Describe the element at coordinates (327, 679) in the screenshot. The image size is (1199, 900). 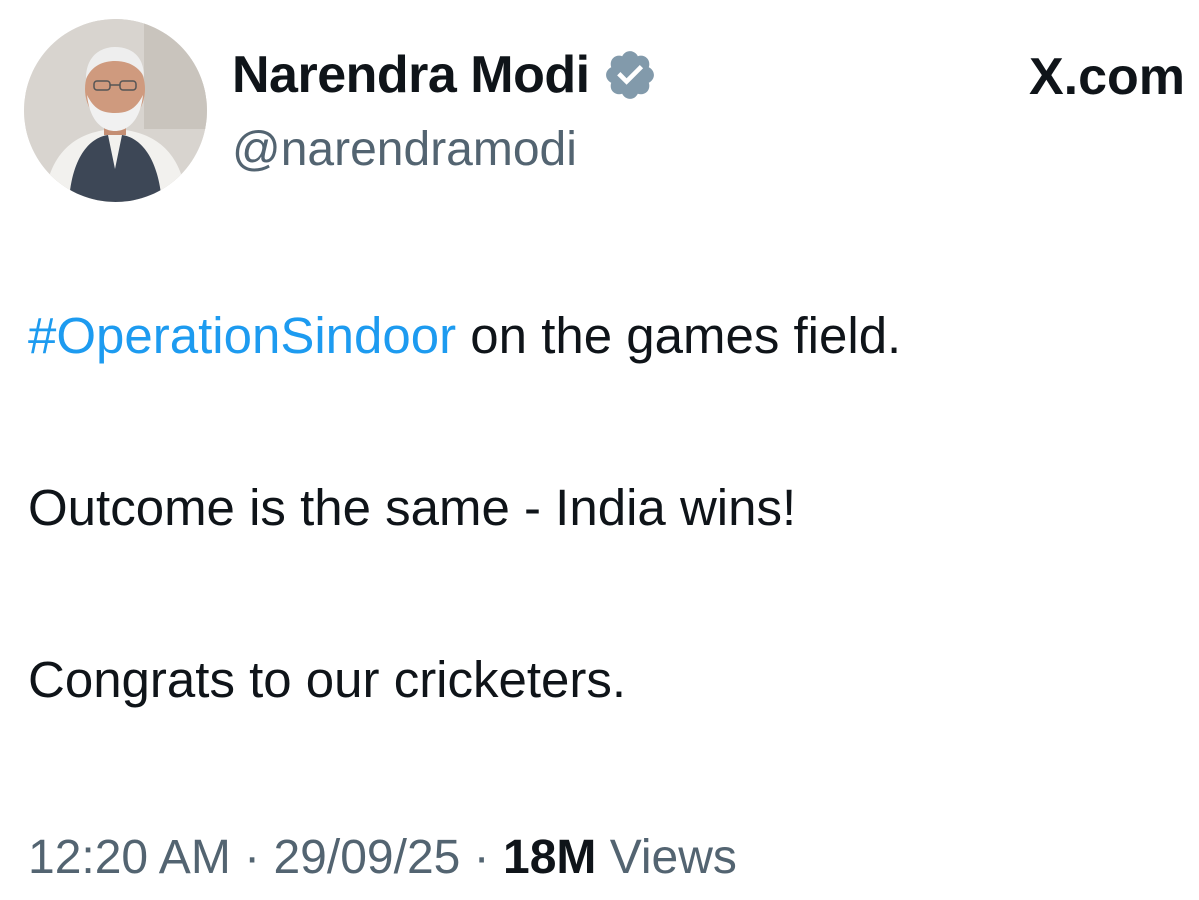
I see `post-line-3: Congrats to our cricketers.` at that location.